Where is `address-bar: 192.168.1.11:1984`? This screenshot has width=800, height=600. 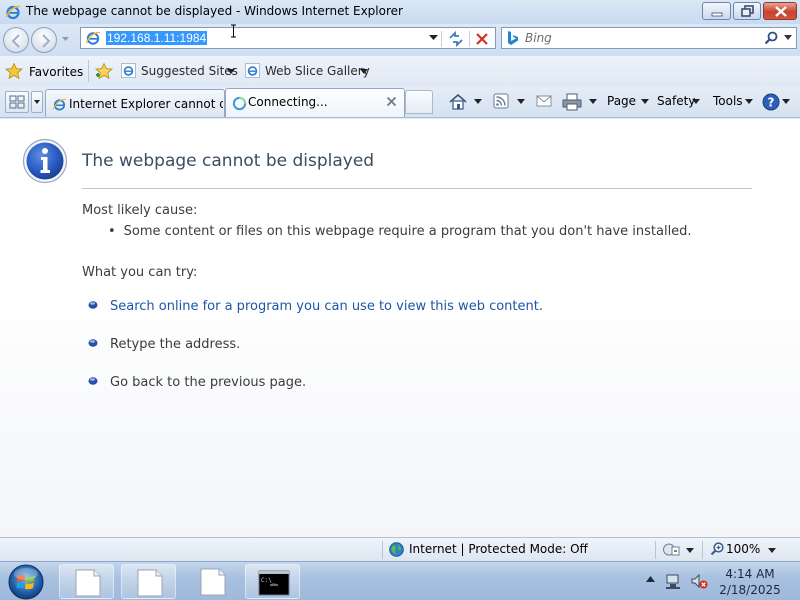
address-bar: 192.168.1.11:1984 is located at coordinates (288, 36).